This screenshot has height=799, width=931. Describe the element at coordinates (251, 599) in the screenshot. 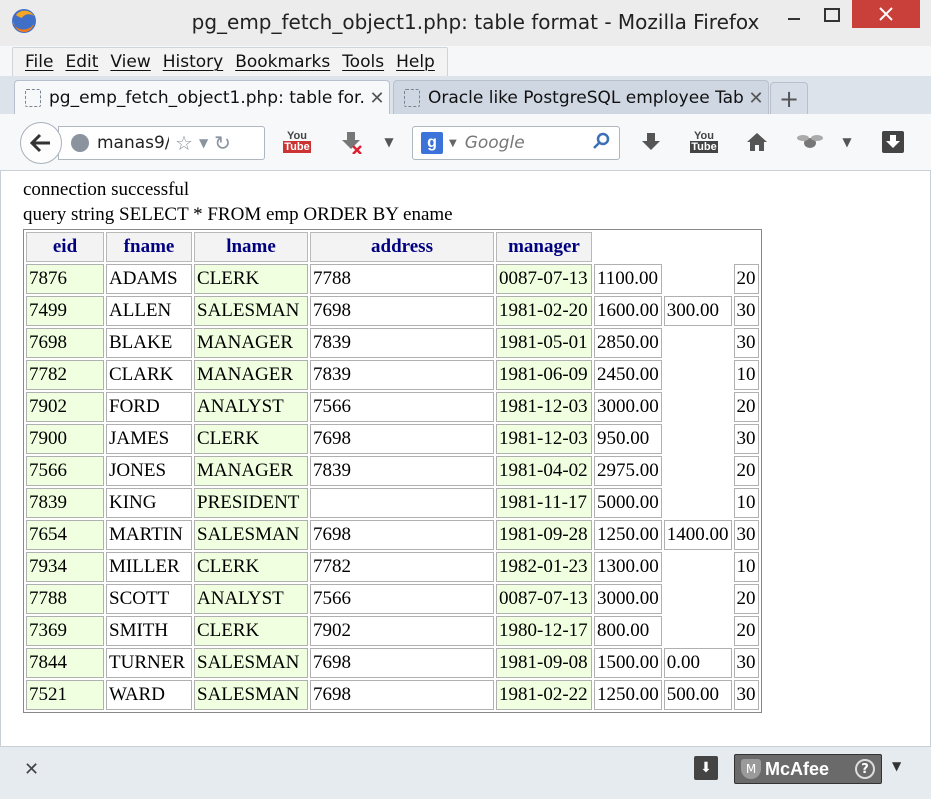

I see `lname-cell: ANALYST` at that location.